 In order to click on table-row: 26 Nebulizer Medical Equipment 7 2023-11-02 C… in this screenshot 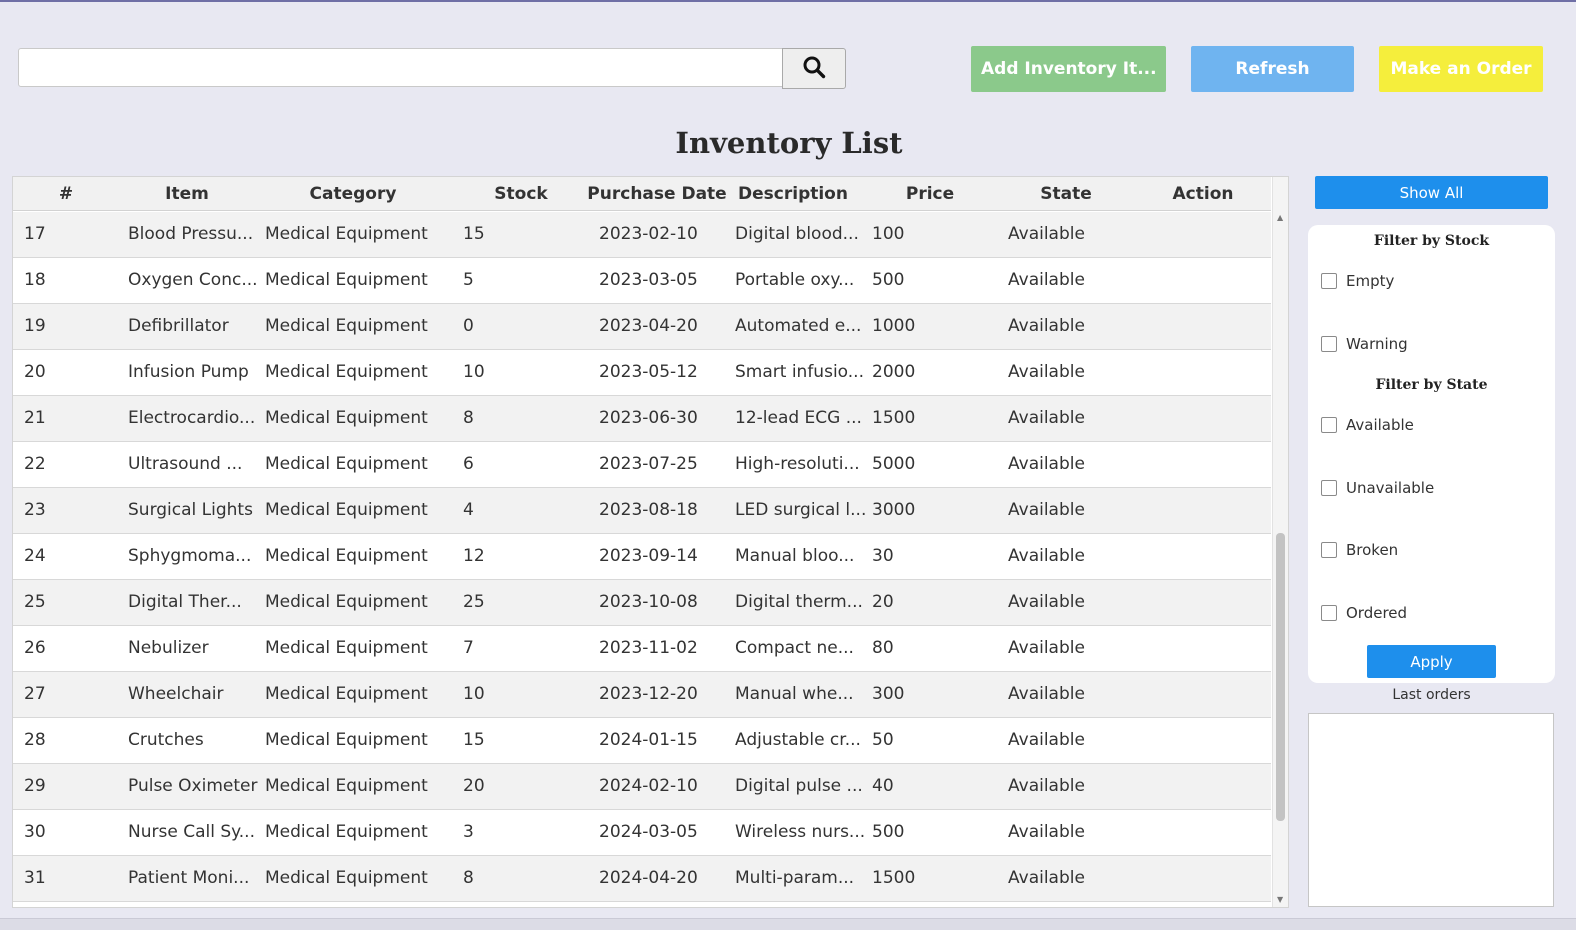, I will do `click(642, 649)`.